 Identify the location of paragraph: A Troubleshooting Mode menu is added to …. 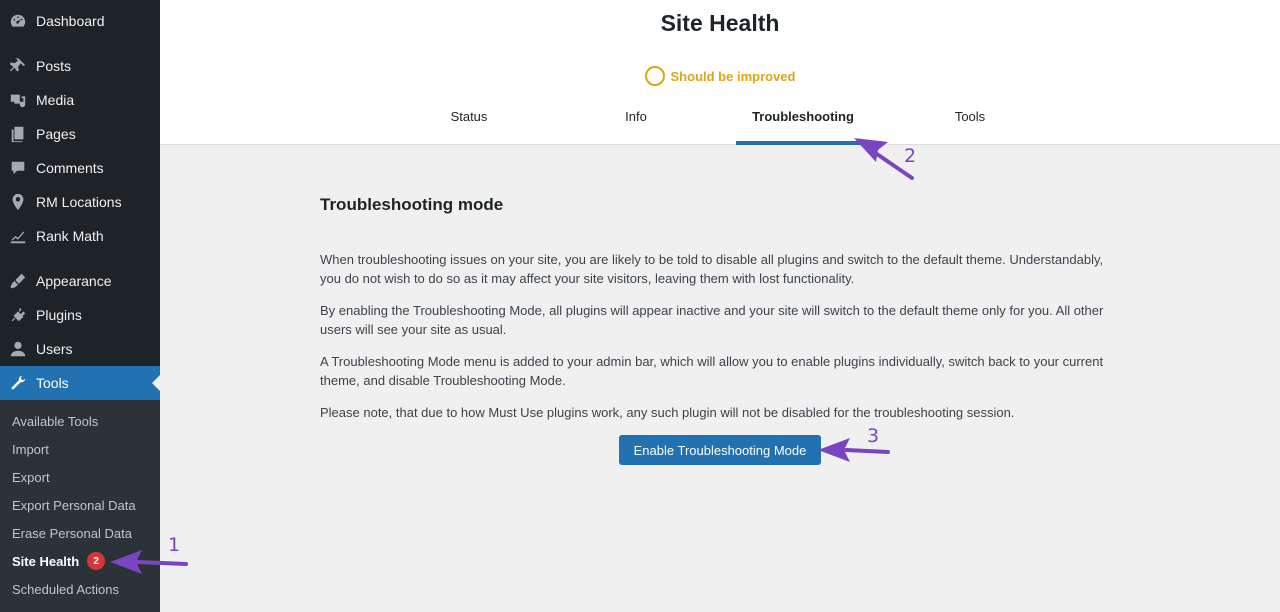
(712, 371).